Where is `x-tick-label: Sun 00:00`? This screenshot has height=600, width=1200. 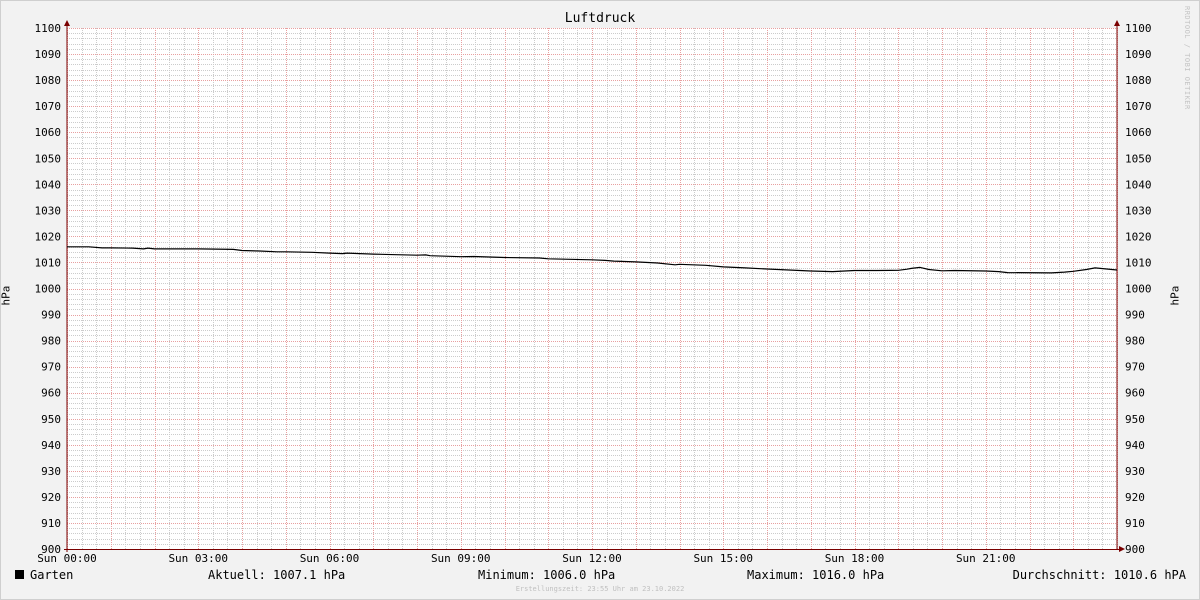 x-tick-label: Sun 00:00 is located at coordinates (67, 558).